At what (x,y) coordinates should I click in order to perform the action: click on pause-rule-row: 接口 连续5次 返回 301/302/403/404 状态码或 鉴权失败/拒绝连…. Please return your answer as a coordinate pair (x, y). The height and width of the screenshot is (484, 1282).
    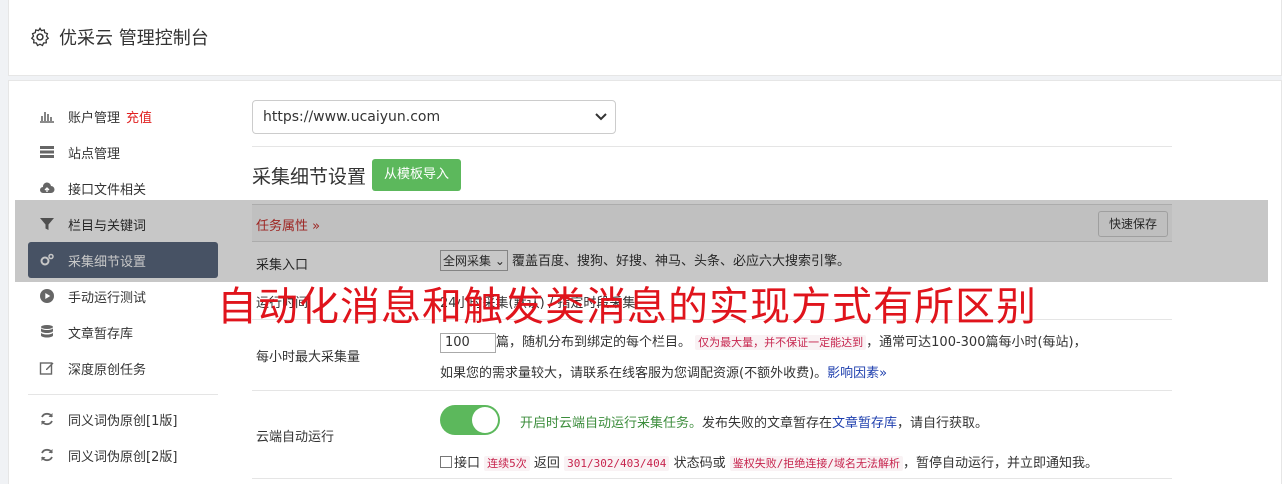
    Looking at the image, I should click on (769, 461).